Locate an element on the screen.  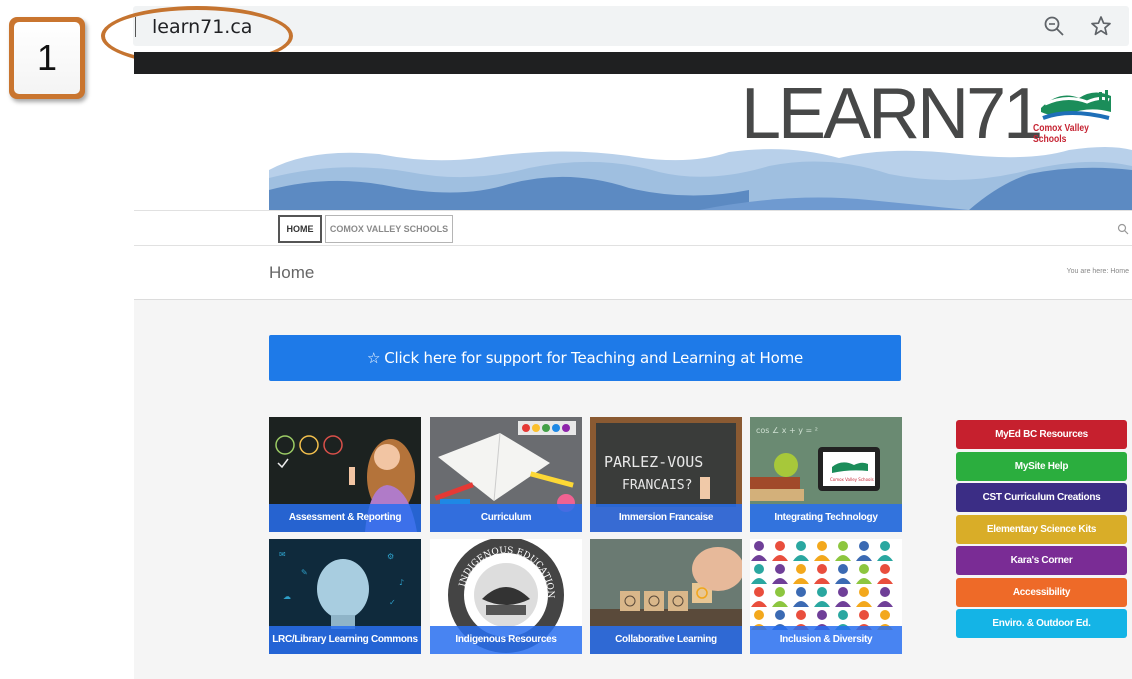
tile-label: Integrating Technology is located at coordinates (826, 518).